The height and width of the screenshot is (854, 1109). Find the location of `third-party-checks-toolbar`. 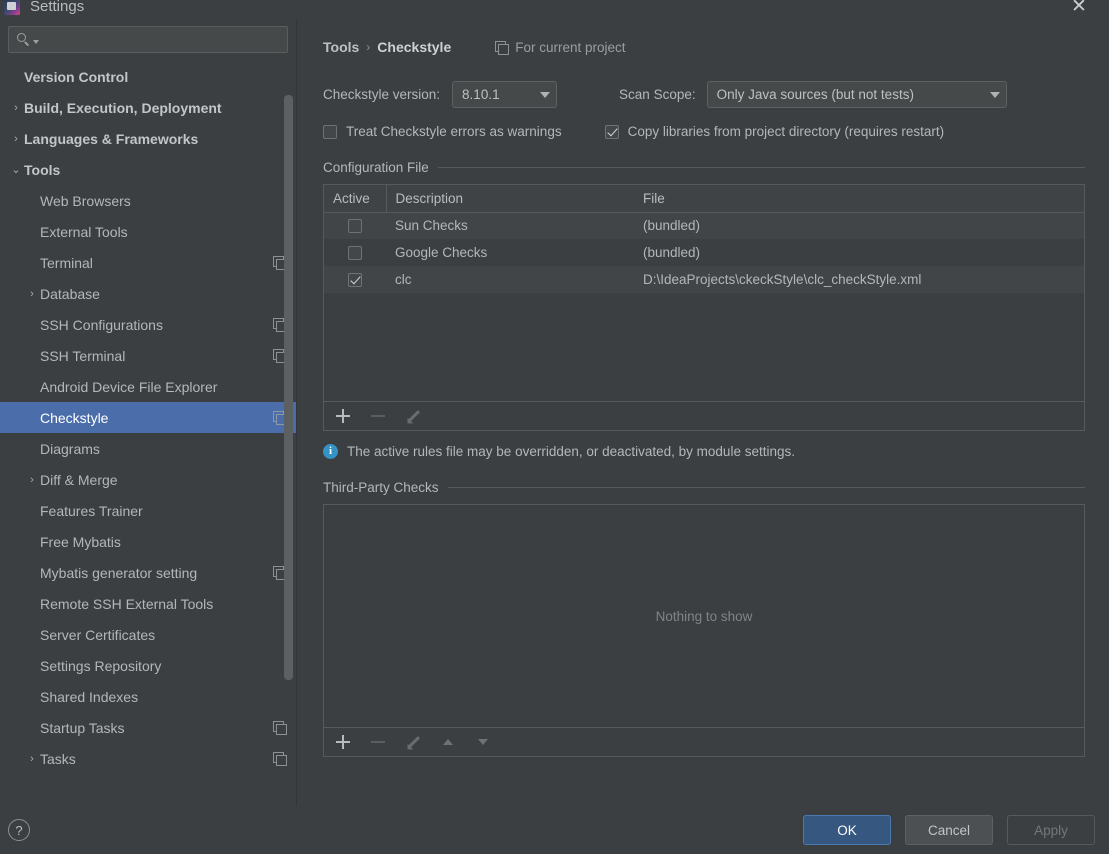

third-party-checks-toolbar is located at coordinates (704, 741).